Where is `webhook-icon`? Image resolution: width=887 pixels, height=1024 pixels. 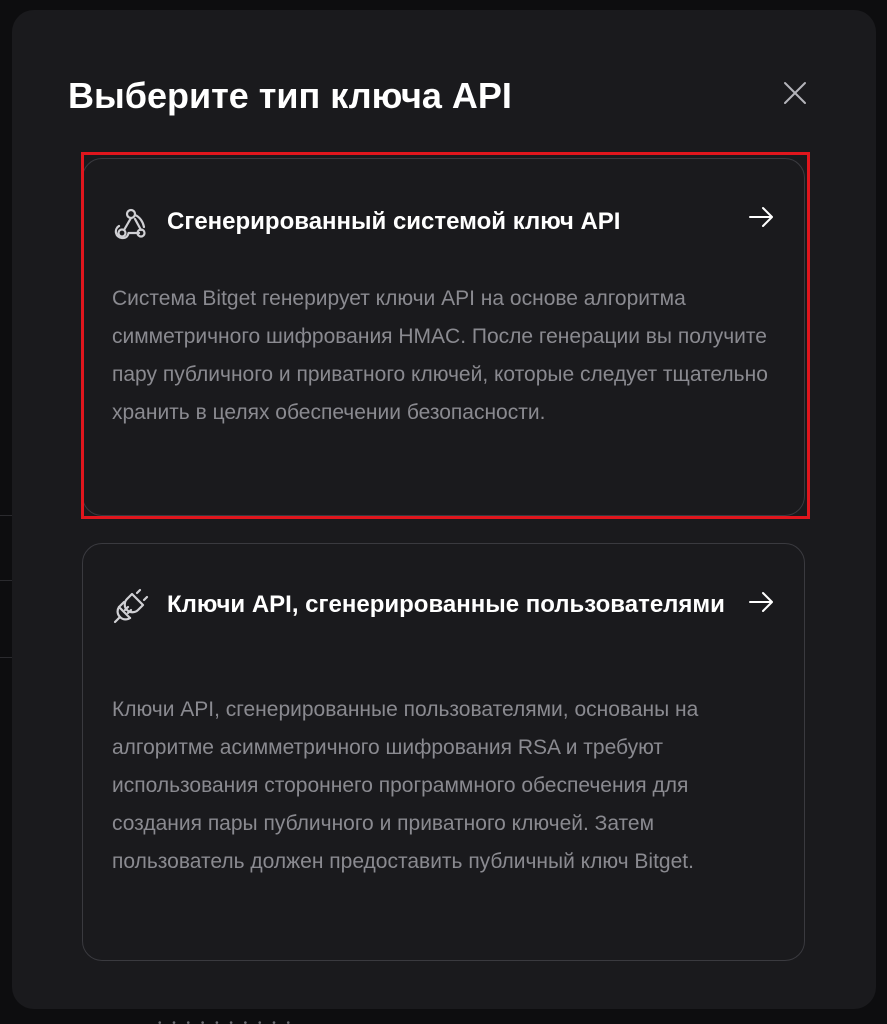
webhook-icon is located at coordinates (130, 224).